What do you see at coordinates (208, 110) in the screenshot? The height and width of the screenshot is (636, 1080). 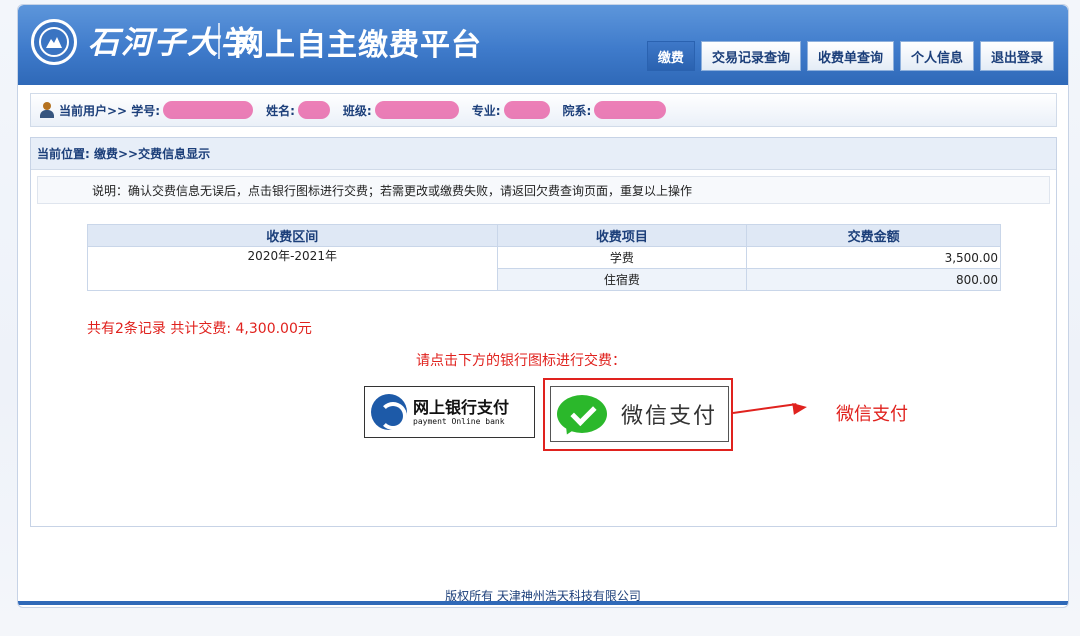 I see `redacted-student-id` at bounding box center [208, 110].